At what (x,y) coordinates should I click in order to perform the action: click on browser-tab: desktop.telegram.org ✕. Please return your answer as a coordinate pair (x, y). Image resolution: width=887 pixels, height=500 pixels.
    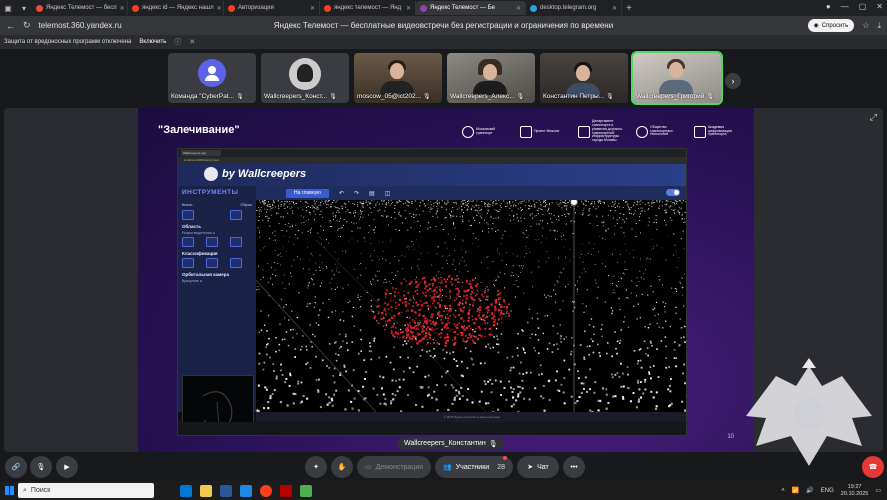
    Looking at the image, I should click on (574, 8).